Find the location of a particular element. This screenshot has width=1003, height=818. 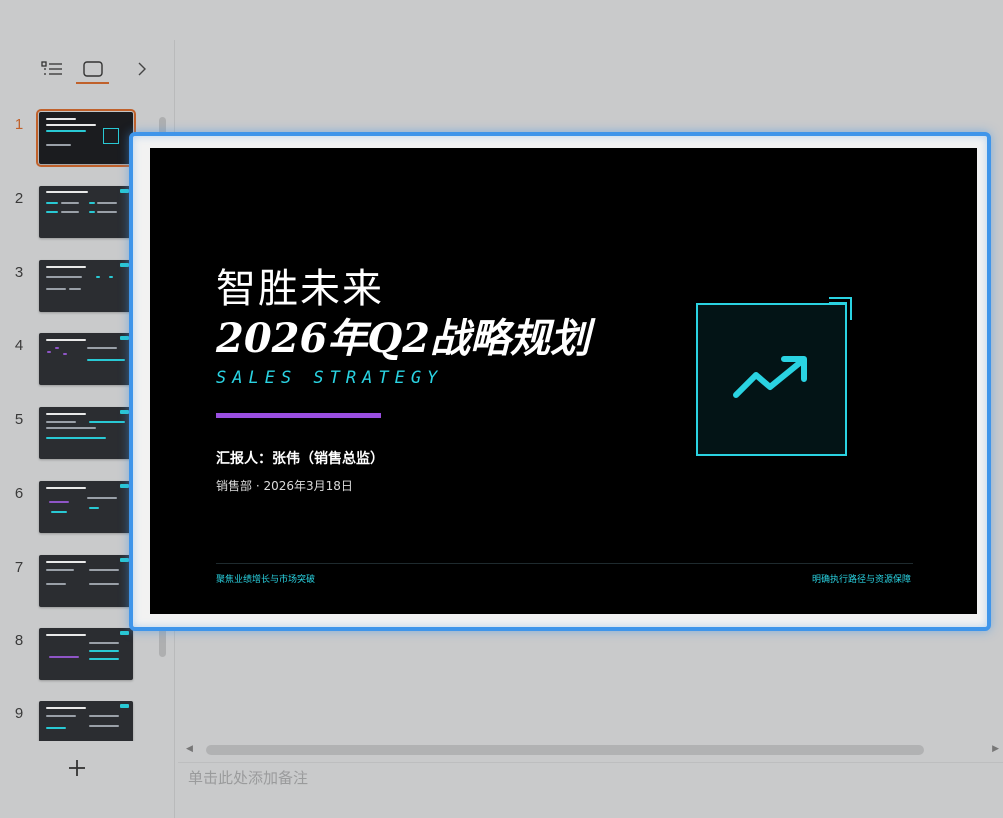

slide-accent-bar is located at coordinates (298, 415).